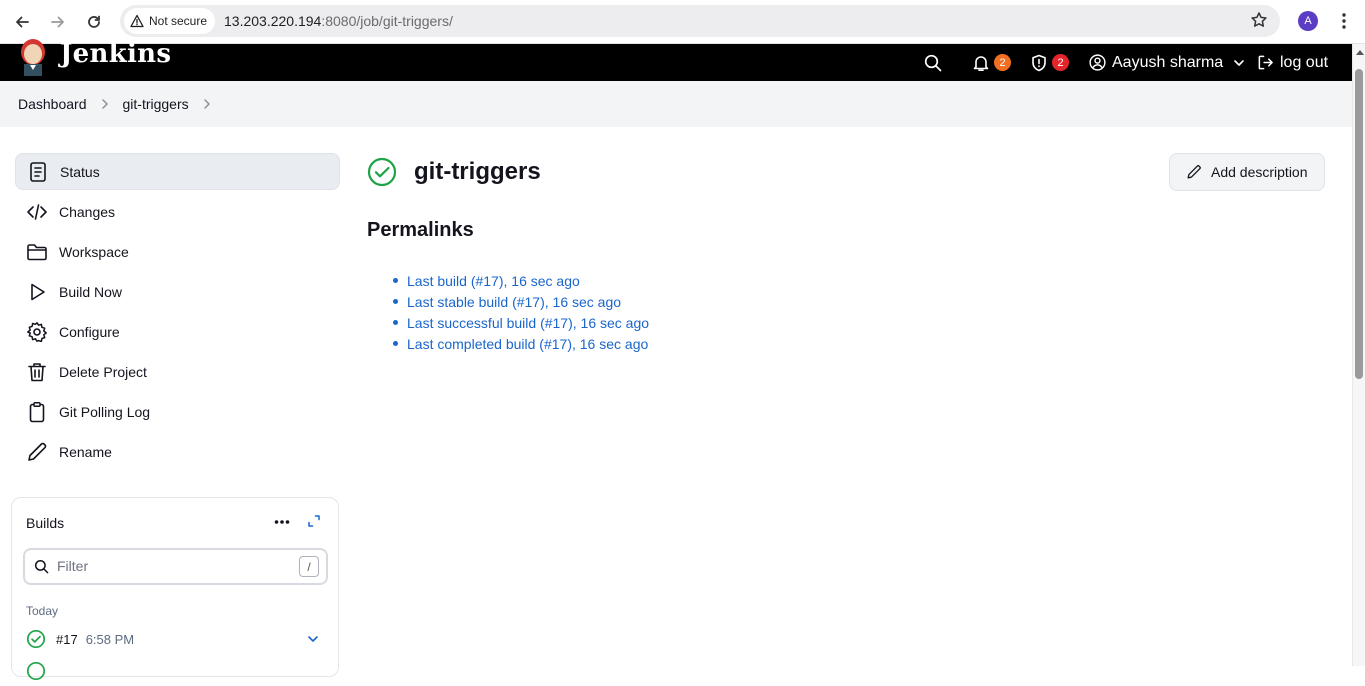 The width and height of the screenshot is (1365, 686). I want to click on permalink-last-stable-build: Last stable build (#17), 16 sec ago, so click(514, 302).